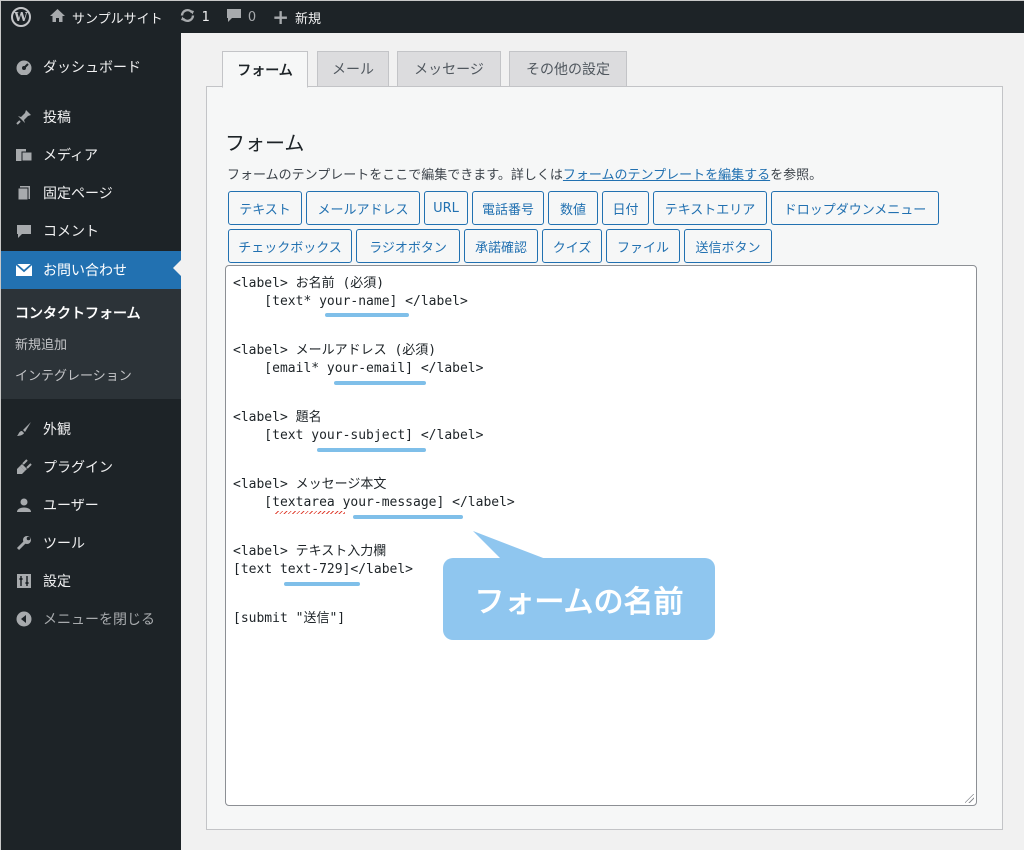 The image size is (1024, 850). I want to click on desc-prefix: フォームのテンプレートをここで編集できます。詳しくは, so click(395, 175).